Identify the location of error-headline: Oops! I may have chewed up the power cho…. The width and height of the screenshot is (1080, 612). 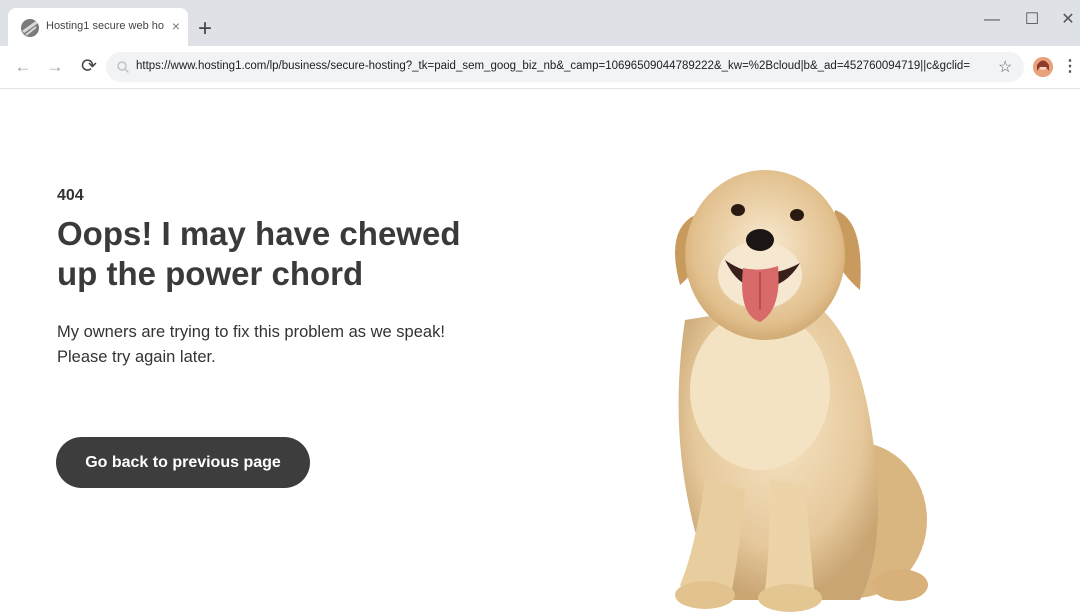
(259, 253).